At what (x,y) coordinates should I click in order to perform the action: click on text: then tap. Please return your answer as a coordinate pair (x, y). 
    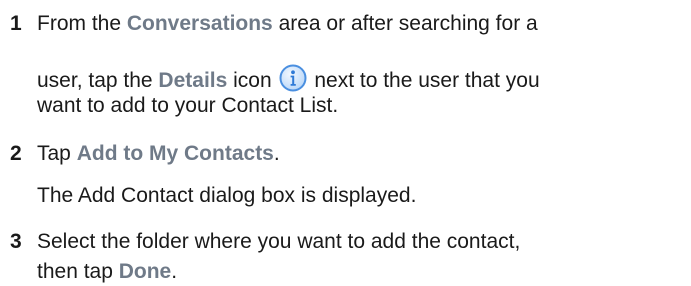
    Looking at the image, I should click on (78, 271).